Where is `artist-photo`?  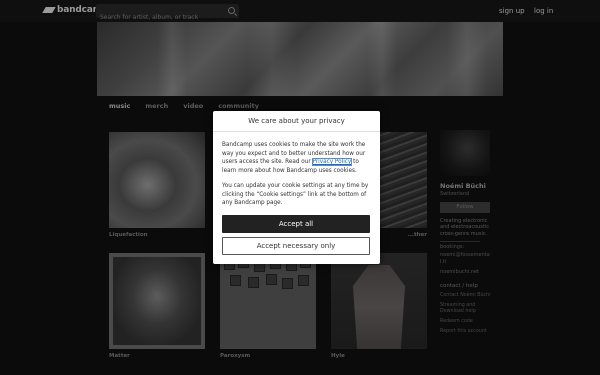
artist-photo is located at coordinates (465, 153).